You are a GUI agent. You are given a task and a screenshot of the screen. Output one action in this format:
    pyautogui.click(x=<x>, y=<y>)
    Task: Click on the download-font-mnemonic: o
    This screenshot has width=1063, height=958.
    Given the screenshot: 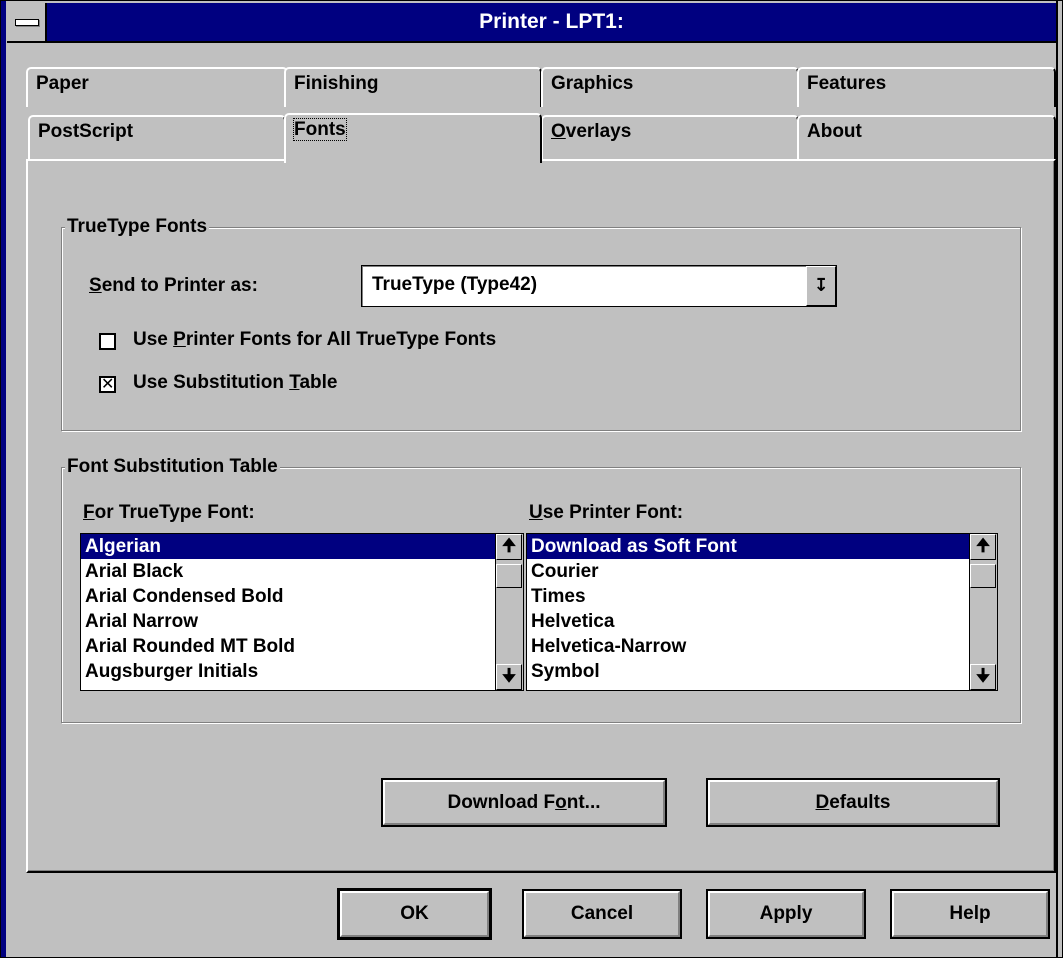 What is the action you would take?
    pyautogui.click(x=561, y=802)
    